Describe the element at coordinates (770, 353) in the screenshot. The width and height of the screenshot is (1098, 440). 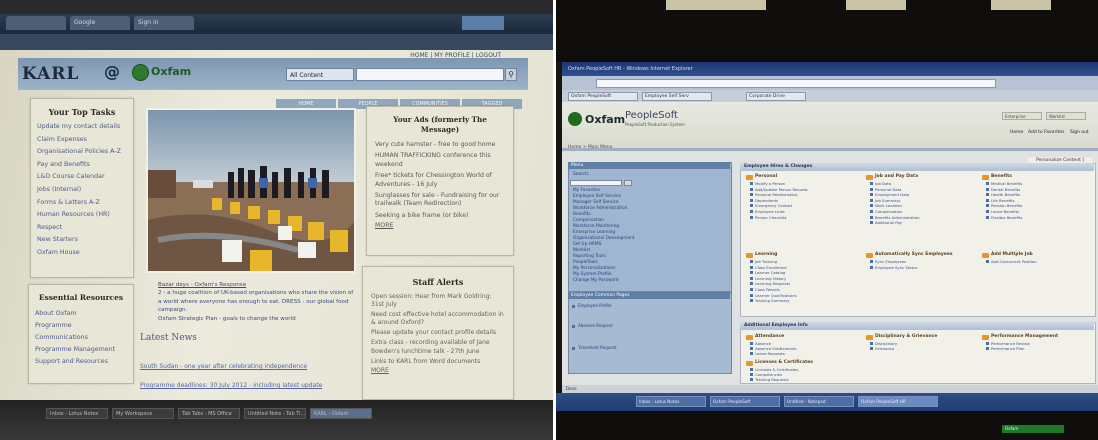
I see `group-link: Leave Requests` at that location.